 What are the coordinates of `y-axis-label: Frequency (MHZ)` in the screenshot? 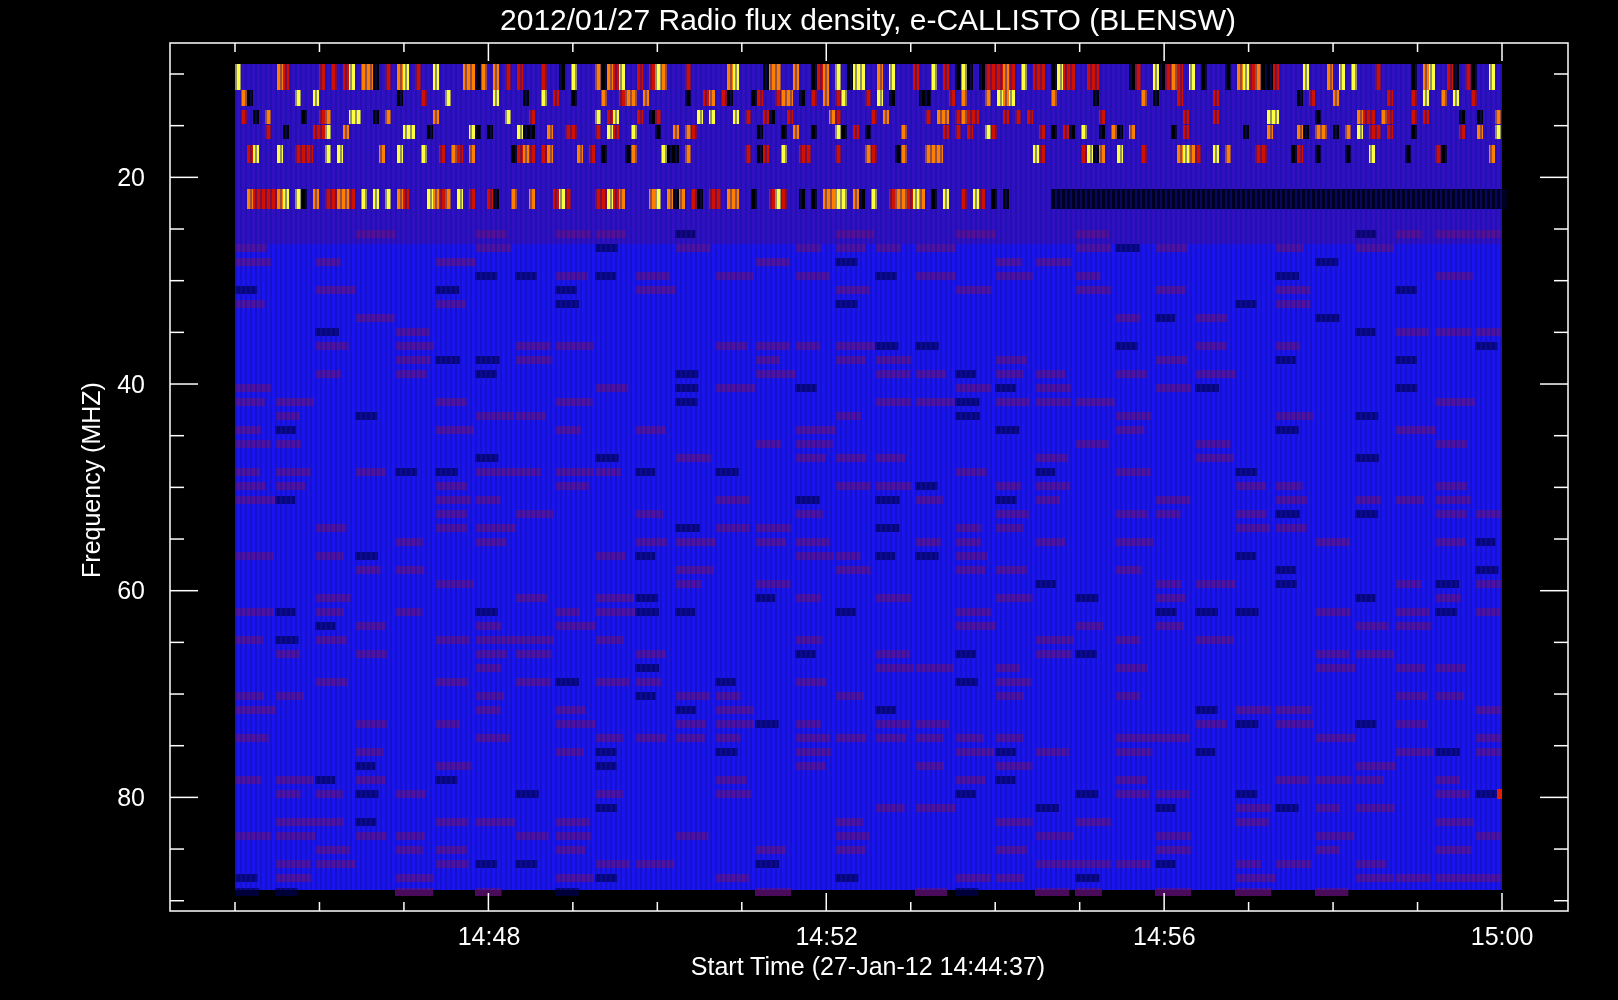 It's located at (91, 480).